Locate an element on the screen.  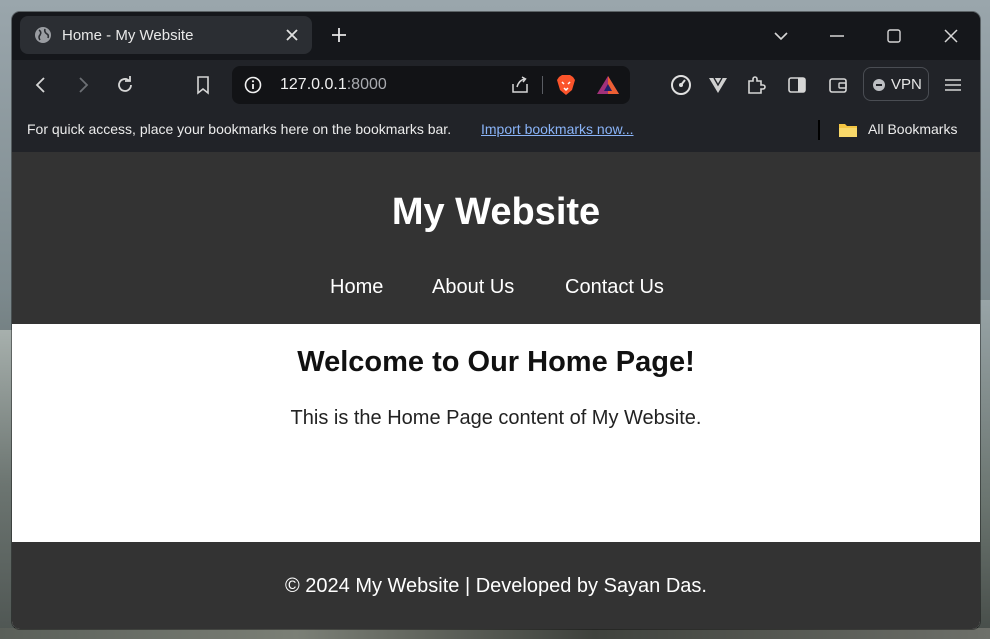
back-arrow-icon is located at coordinates (41, 85).